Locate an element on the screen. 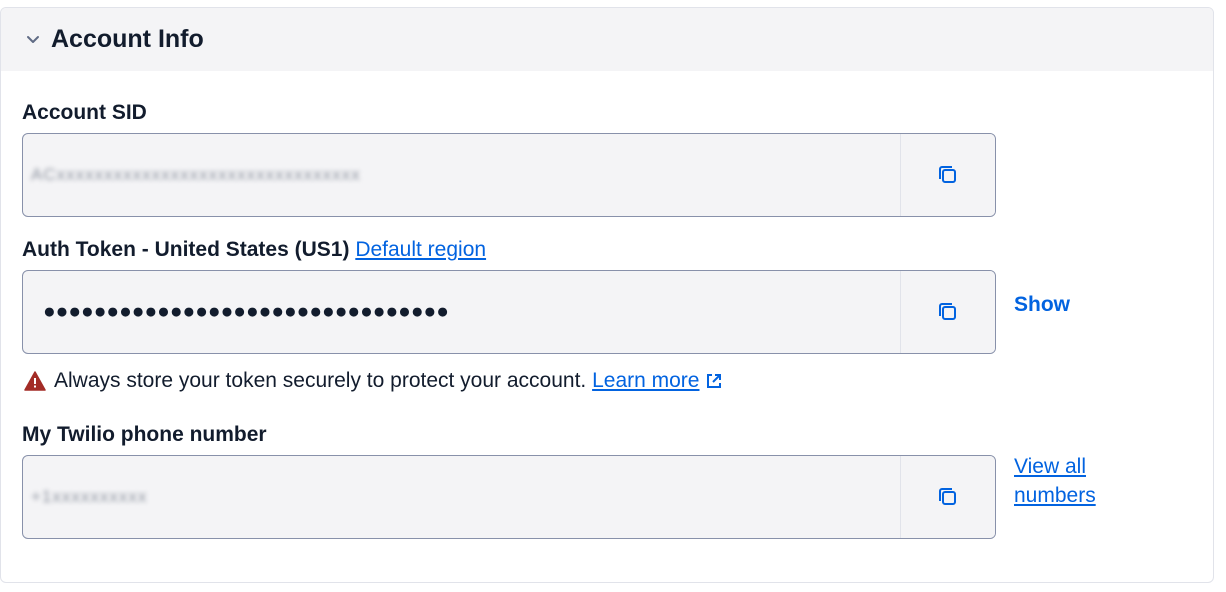 Image resolution: width=1226 pixels, height=592 pixels. copy-account-sid-button is located at coordinates (947, 175).